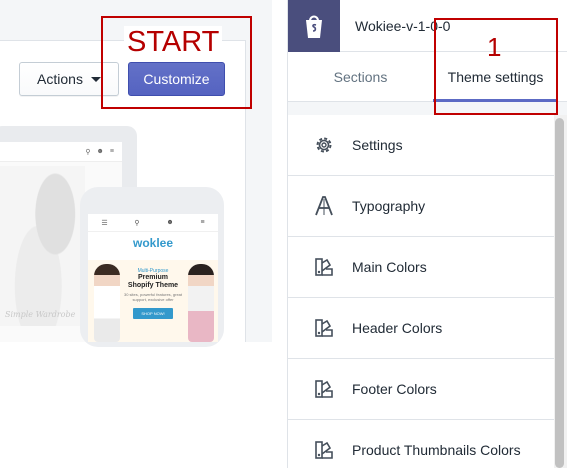  I want to click on hero-headline-line-1: Premium, so click(153, 277).